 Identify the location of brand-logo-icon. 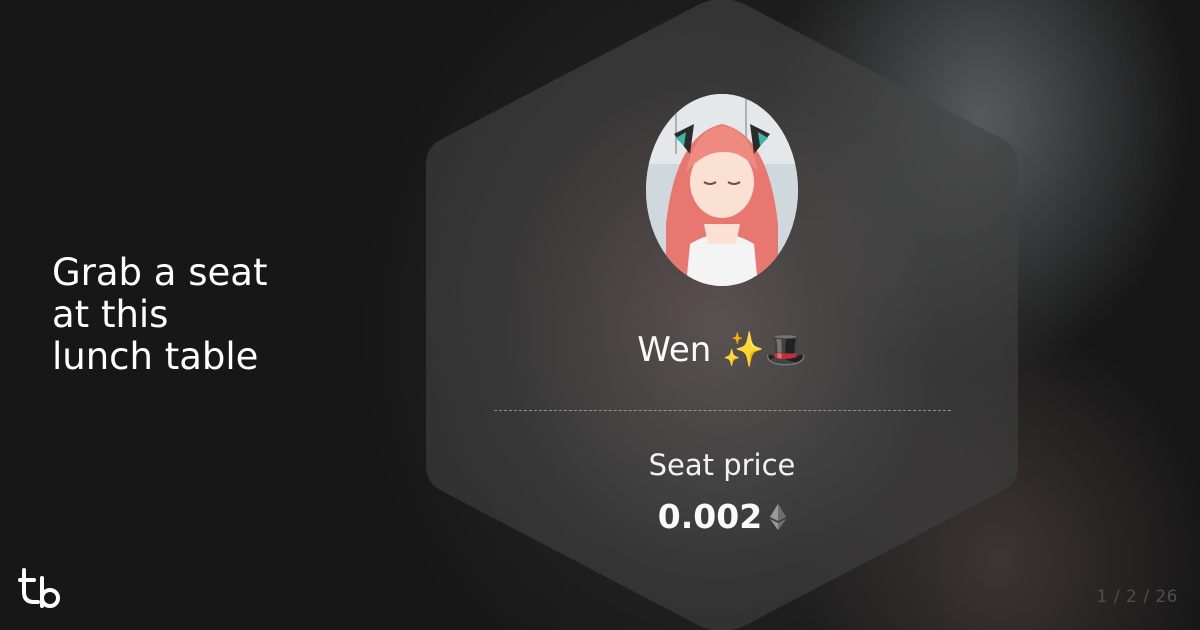
(39, 588).